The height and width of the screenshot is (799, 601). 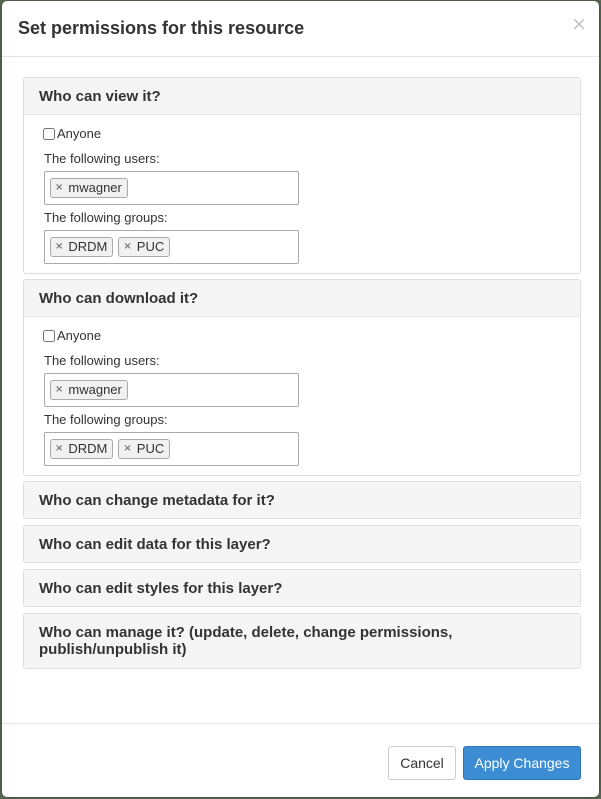 I want to click on modal-header: Set permissions for this resource ×, so click(x=300, y=29).